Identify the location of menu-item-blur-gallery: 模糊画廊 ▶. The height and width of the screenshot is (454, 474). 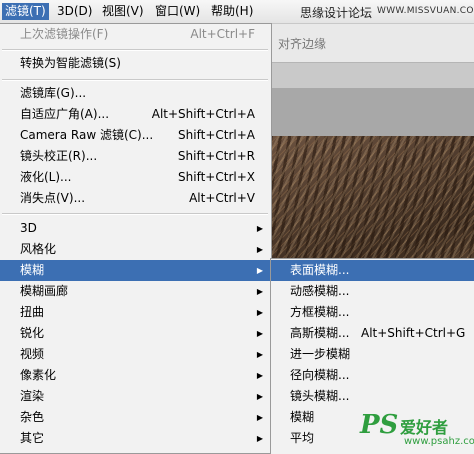
(135, 291).